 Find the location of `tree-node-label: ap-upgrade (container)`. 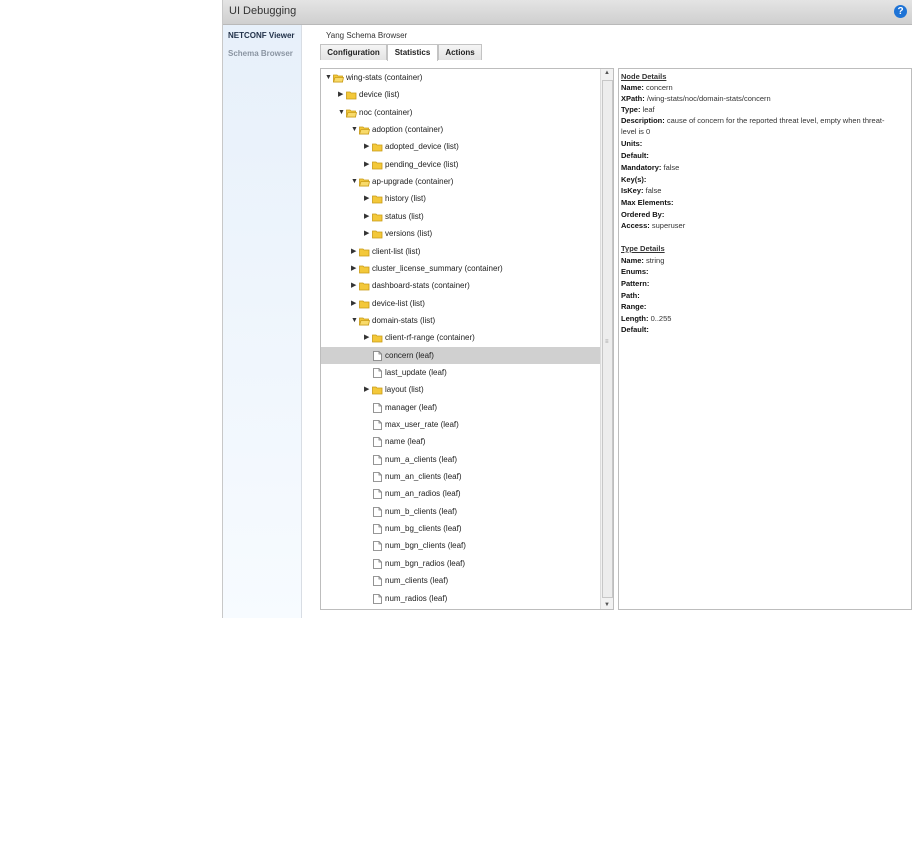

tree-node-label: ap-upgrade (container) is located at coordinates (413, 182).